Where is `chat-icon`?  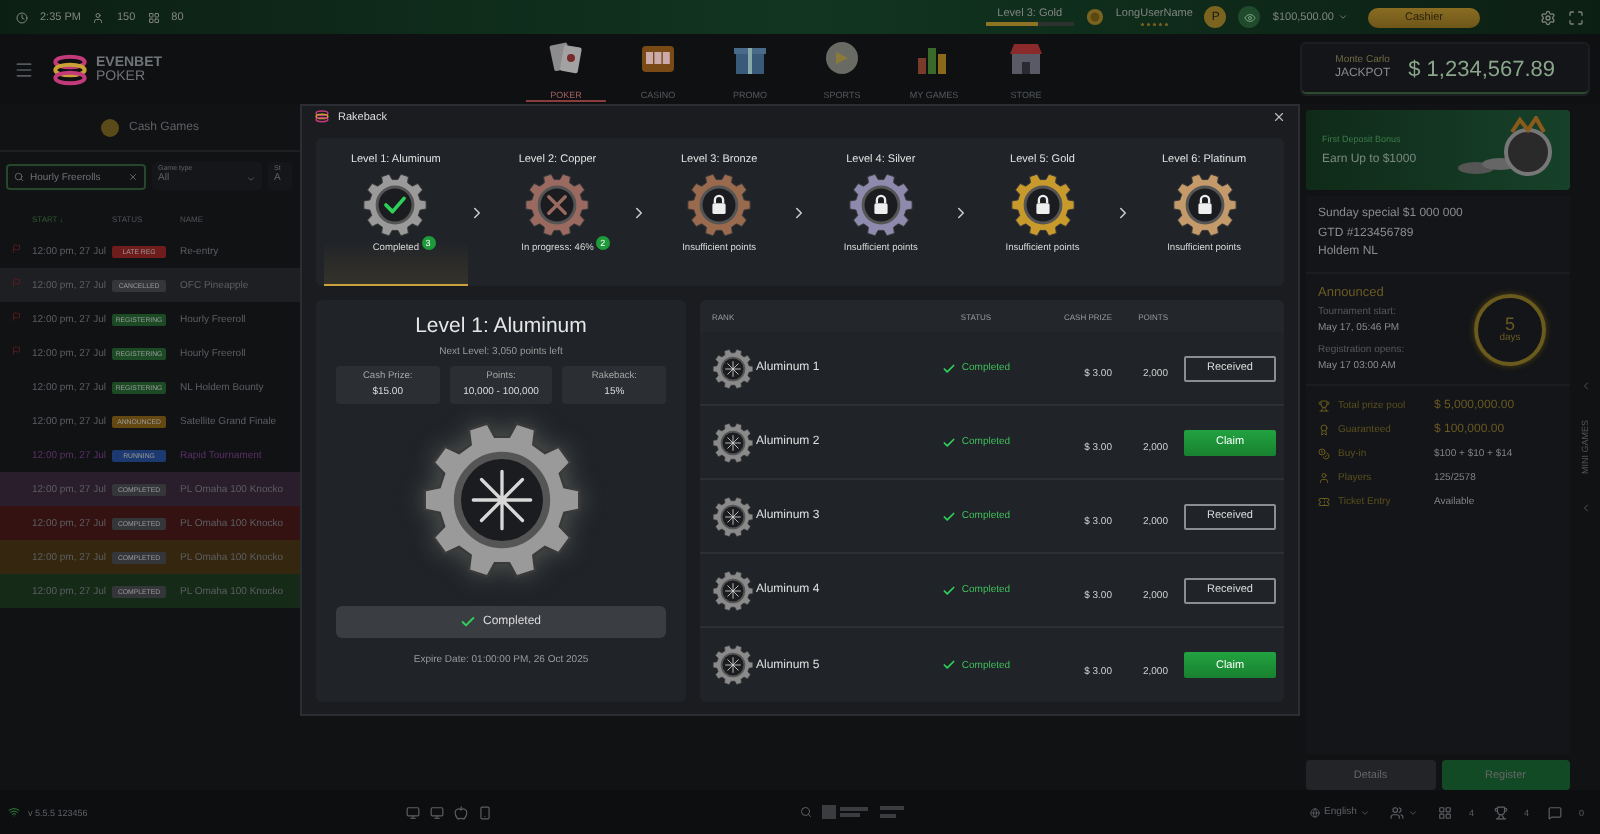 chat-icon is located at coordinates (1555, 812).